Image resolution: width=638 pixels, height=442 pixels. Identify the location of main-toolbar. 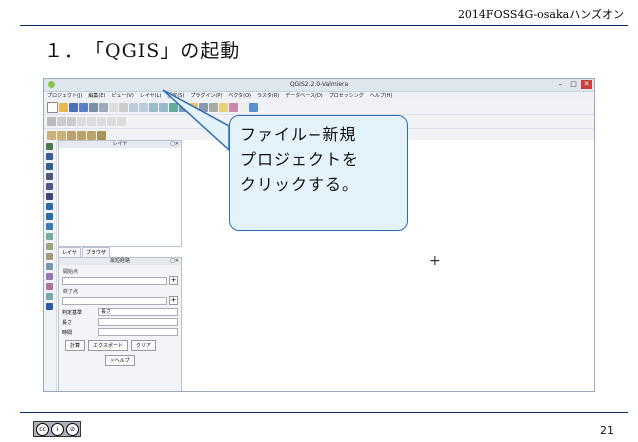
(319, 108).